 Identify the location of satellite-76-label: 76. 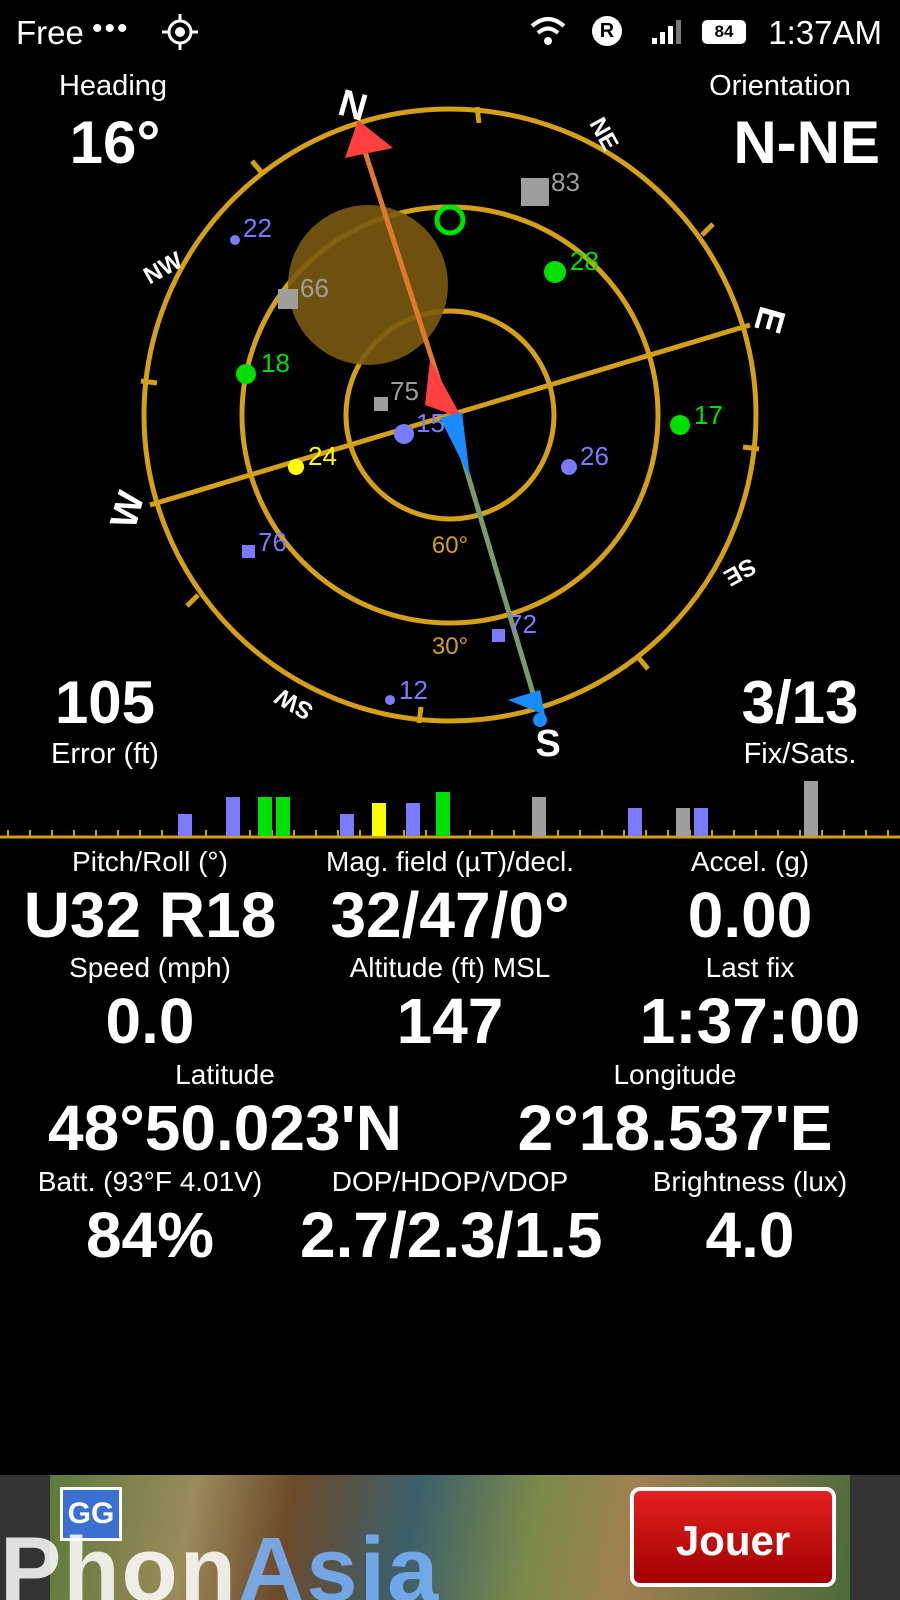
(272, 542).